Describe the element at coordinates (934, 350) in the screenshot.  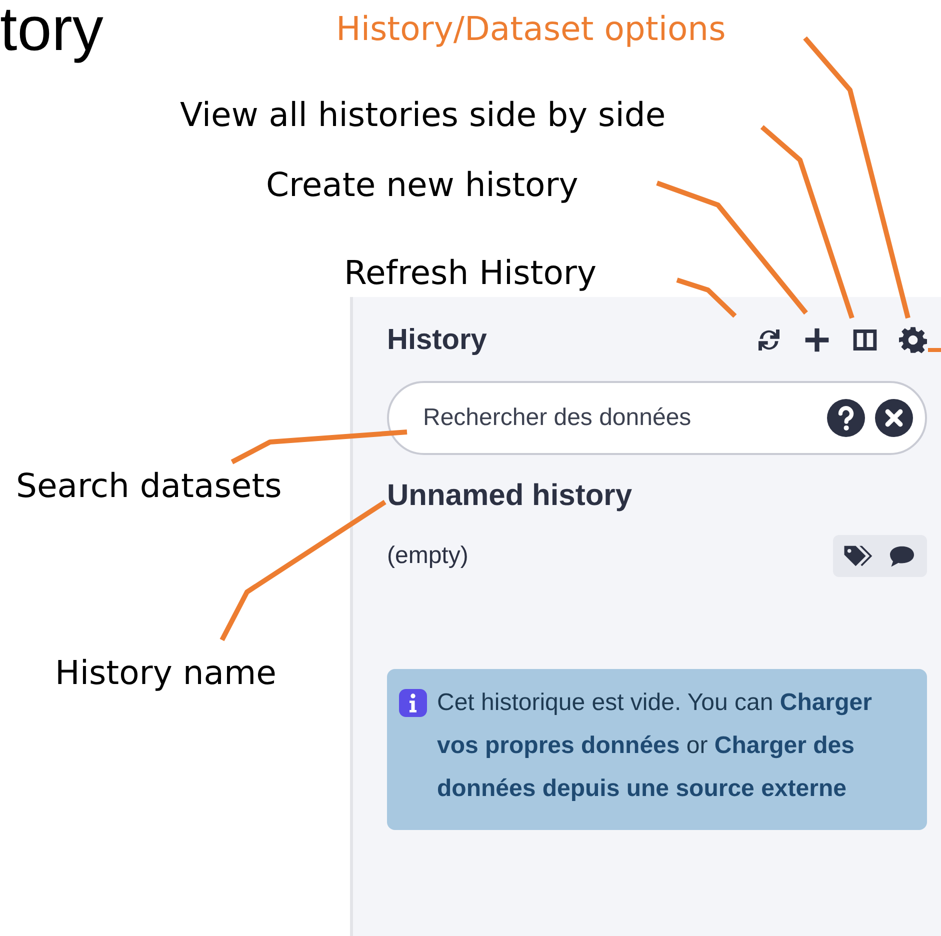
I see `leader-line` at that location.